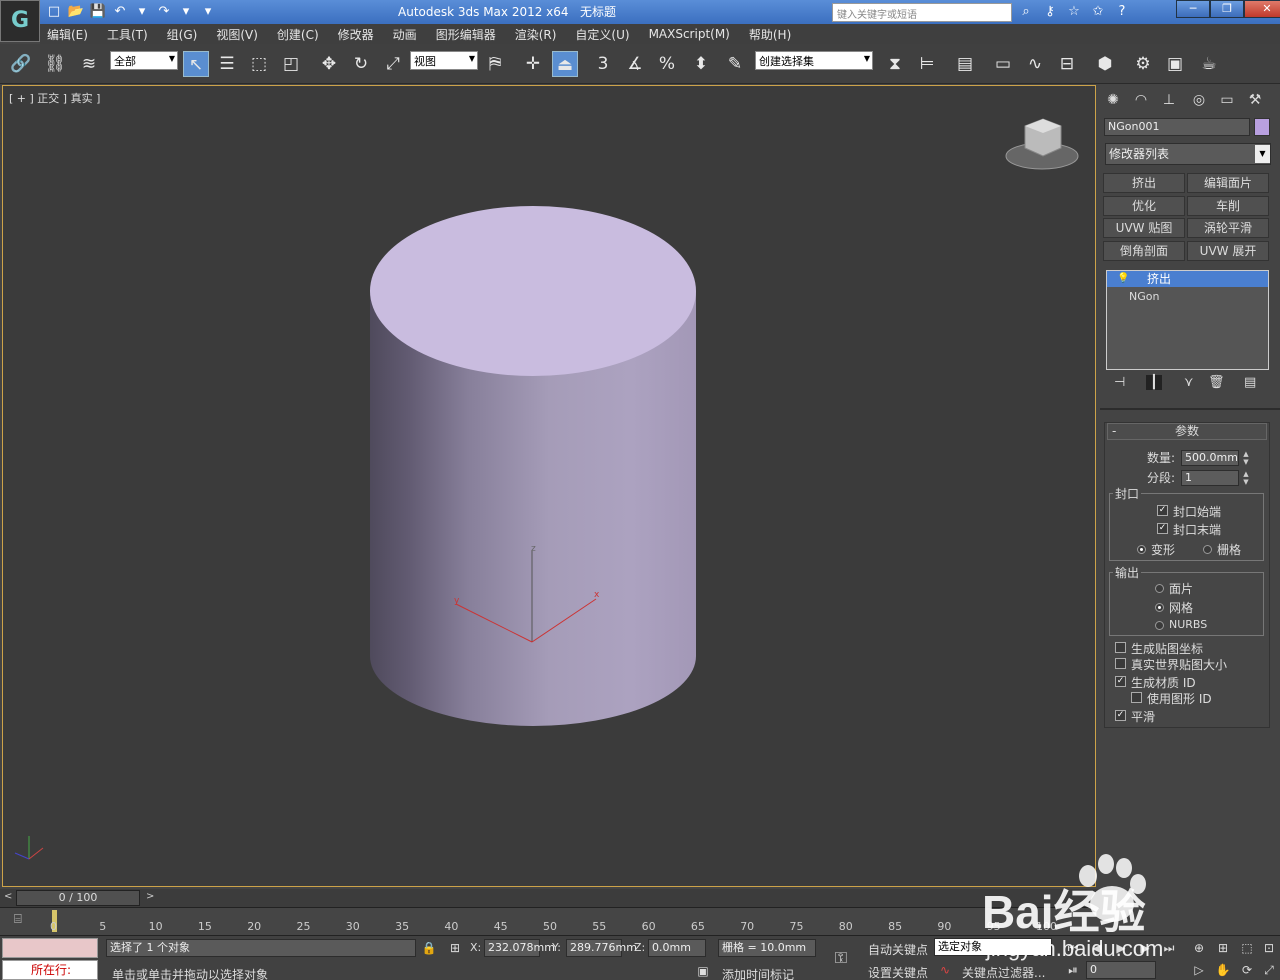 This screenshot has width=1280, height=980. What do you see at coordinates (393, 64) in the screenshot?
I see `scale-icon: ⤢` at bounding box center [393, 64].